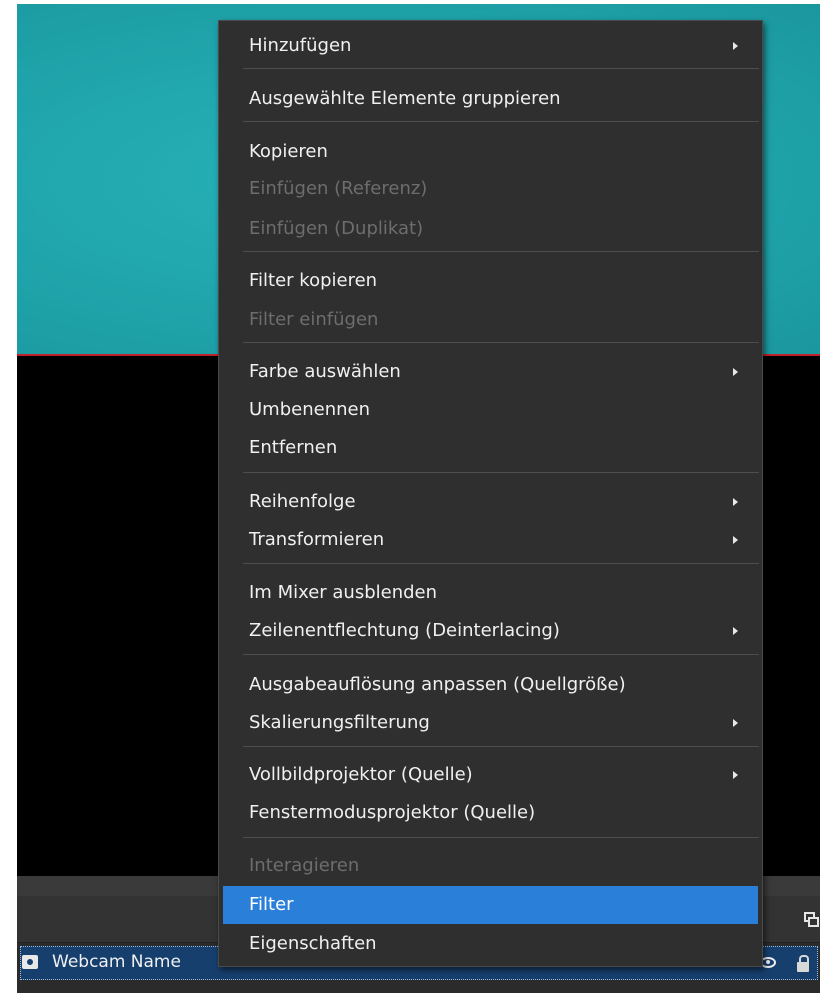 The image size is (820, 993). What do you see at coordinates (490, 540) in the screenshot?
I see `menu-item-transform: Transformieren` at bounding box center [490, 540].